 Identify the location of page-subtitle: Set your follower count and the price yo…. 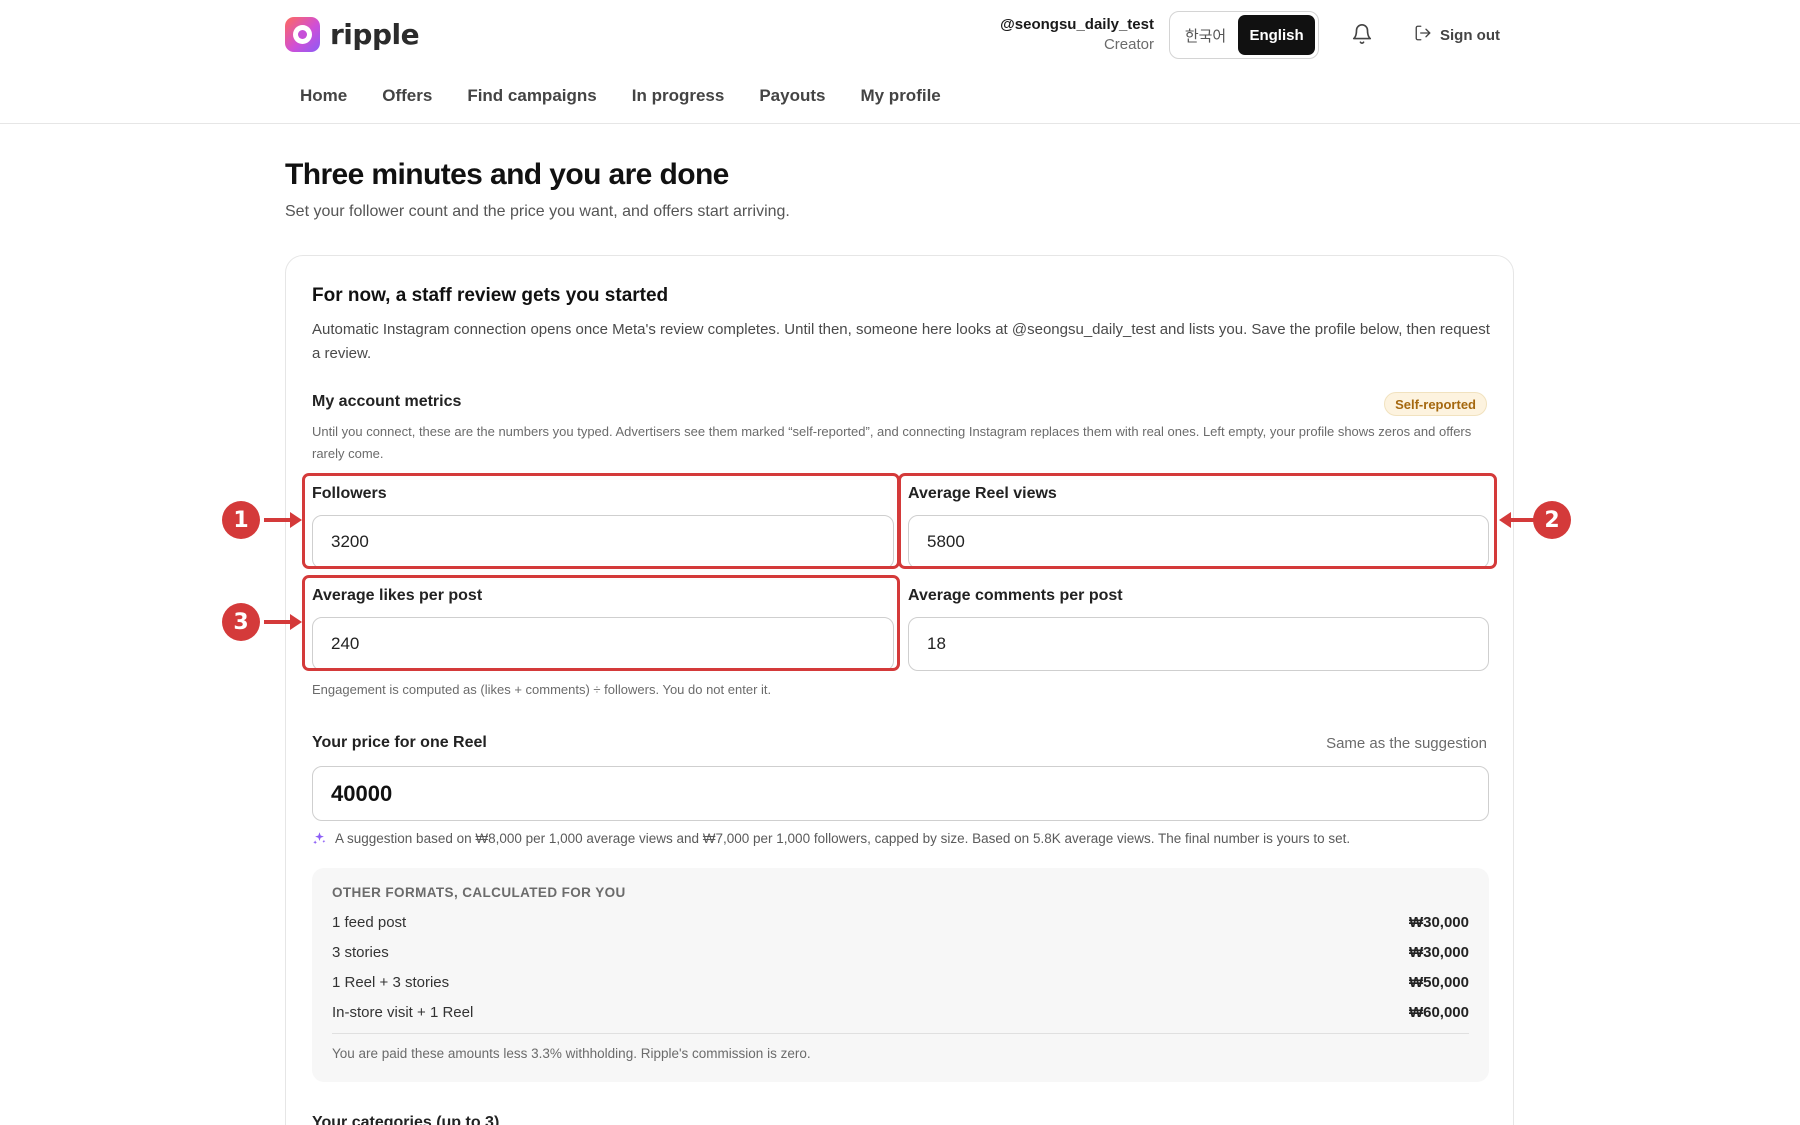
(537, 211).